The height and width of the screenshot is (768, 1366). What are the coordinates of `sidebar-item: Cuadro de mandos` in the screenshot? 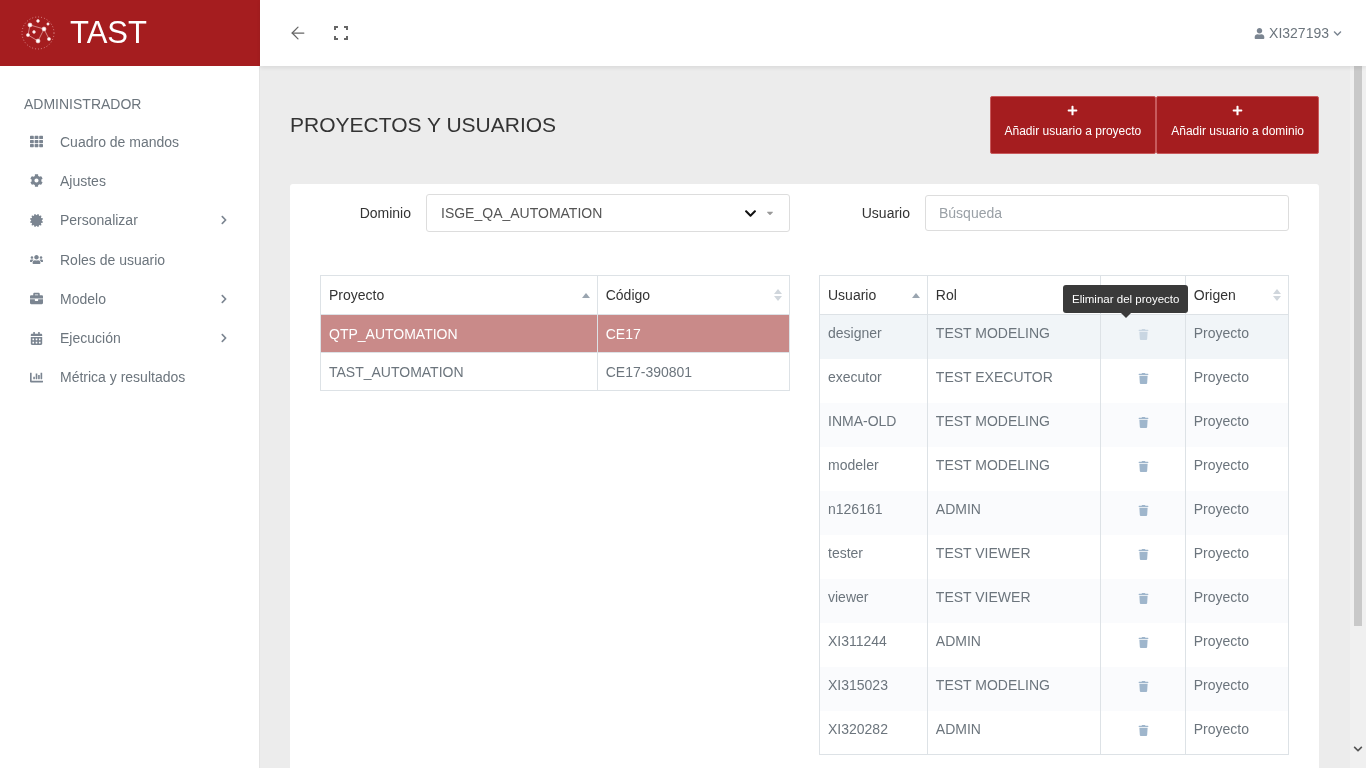 It's located at (129, 142).